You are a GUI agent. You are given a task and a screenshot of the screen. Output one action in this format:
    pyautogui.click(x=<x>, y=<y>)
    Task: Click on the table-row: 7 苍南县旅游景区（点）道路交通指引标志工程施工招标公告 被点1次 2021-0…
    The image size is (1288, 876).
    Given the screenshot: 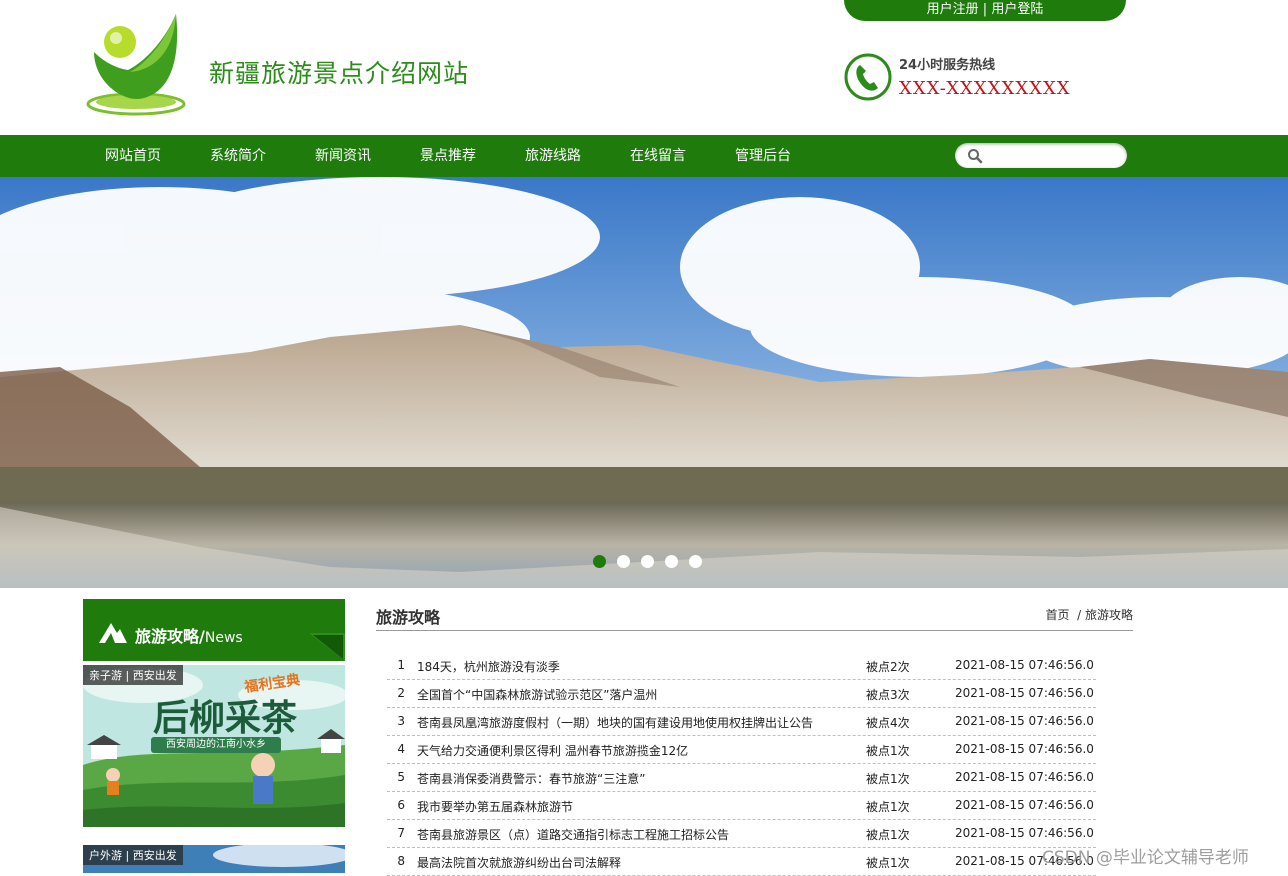 What is the action you would take?
    pyautogui.click(x=741, y=834)
    